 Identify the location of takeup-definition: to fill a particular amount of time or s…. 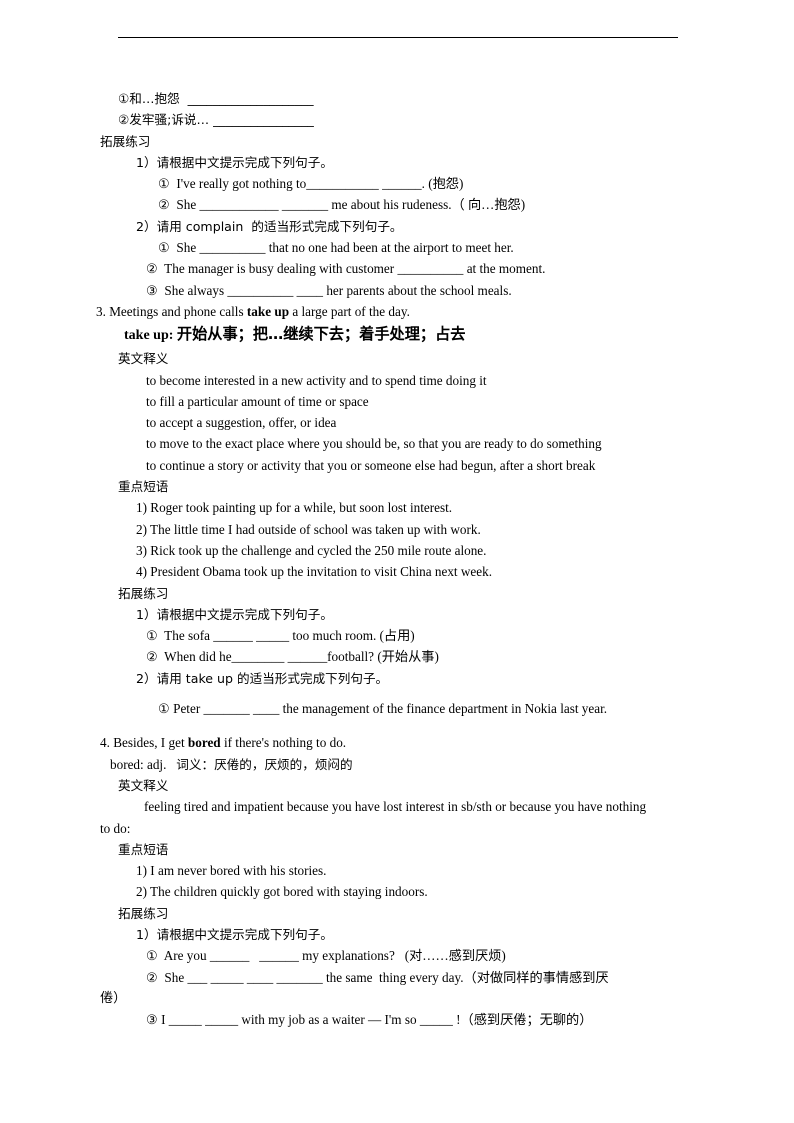
(257, 401).